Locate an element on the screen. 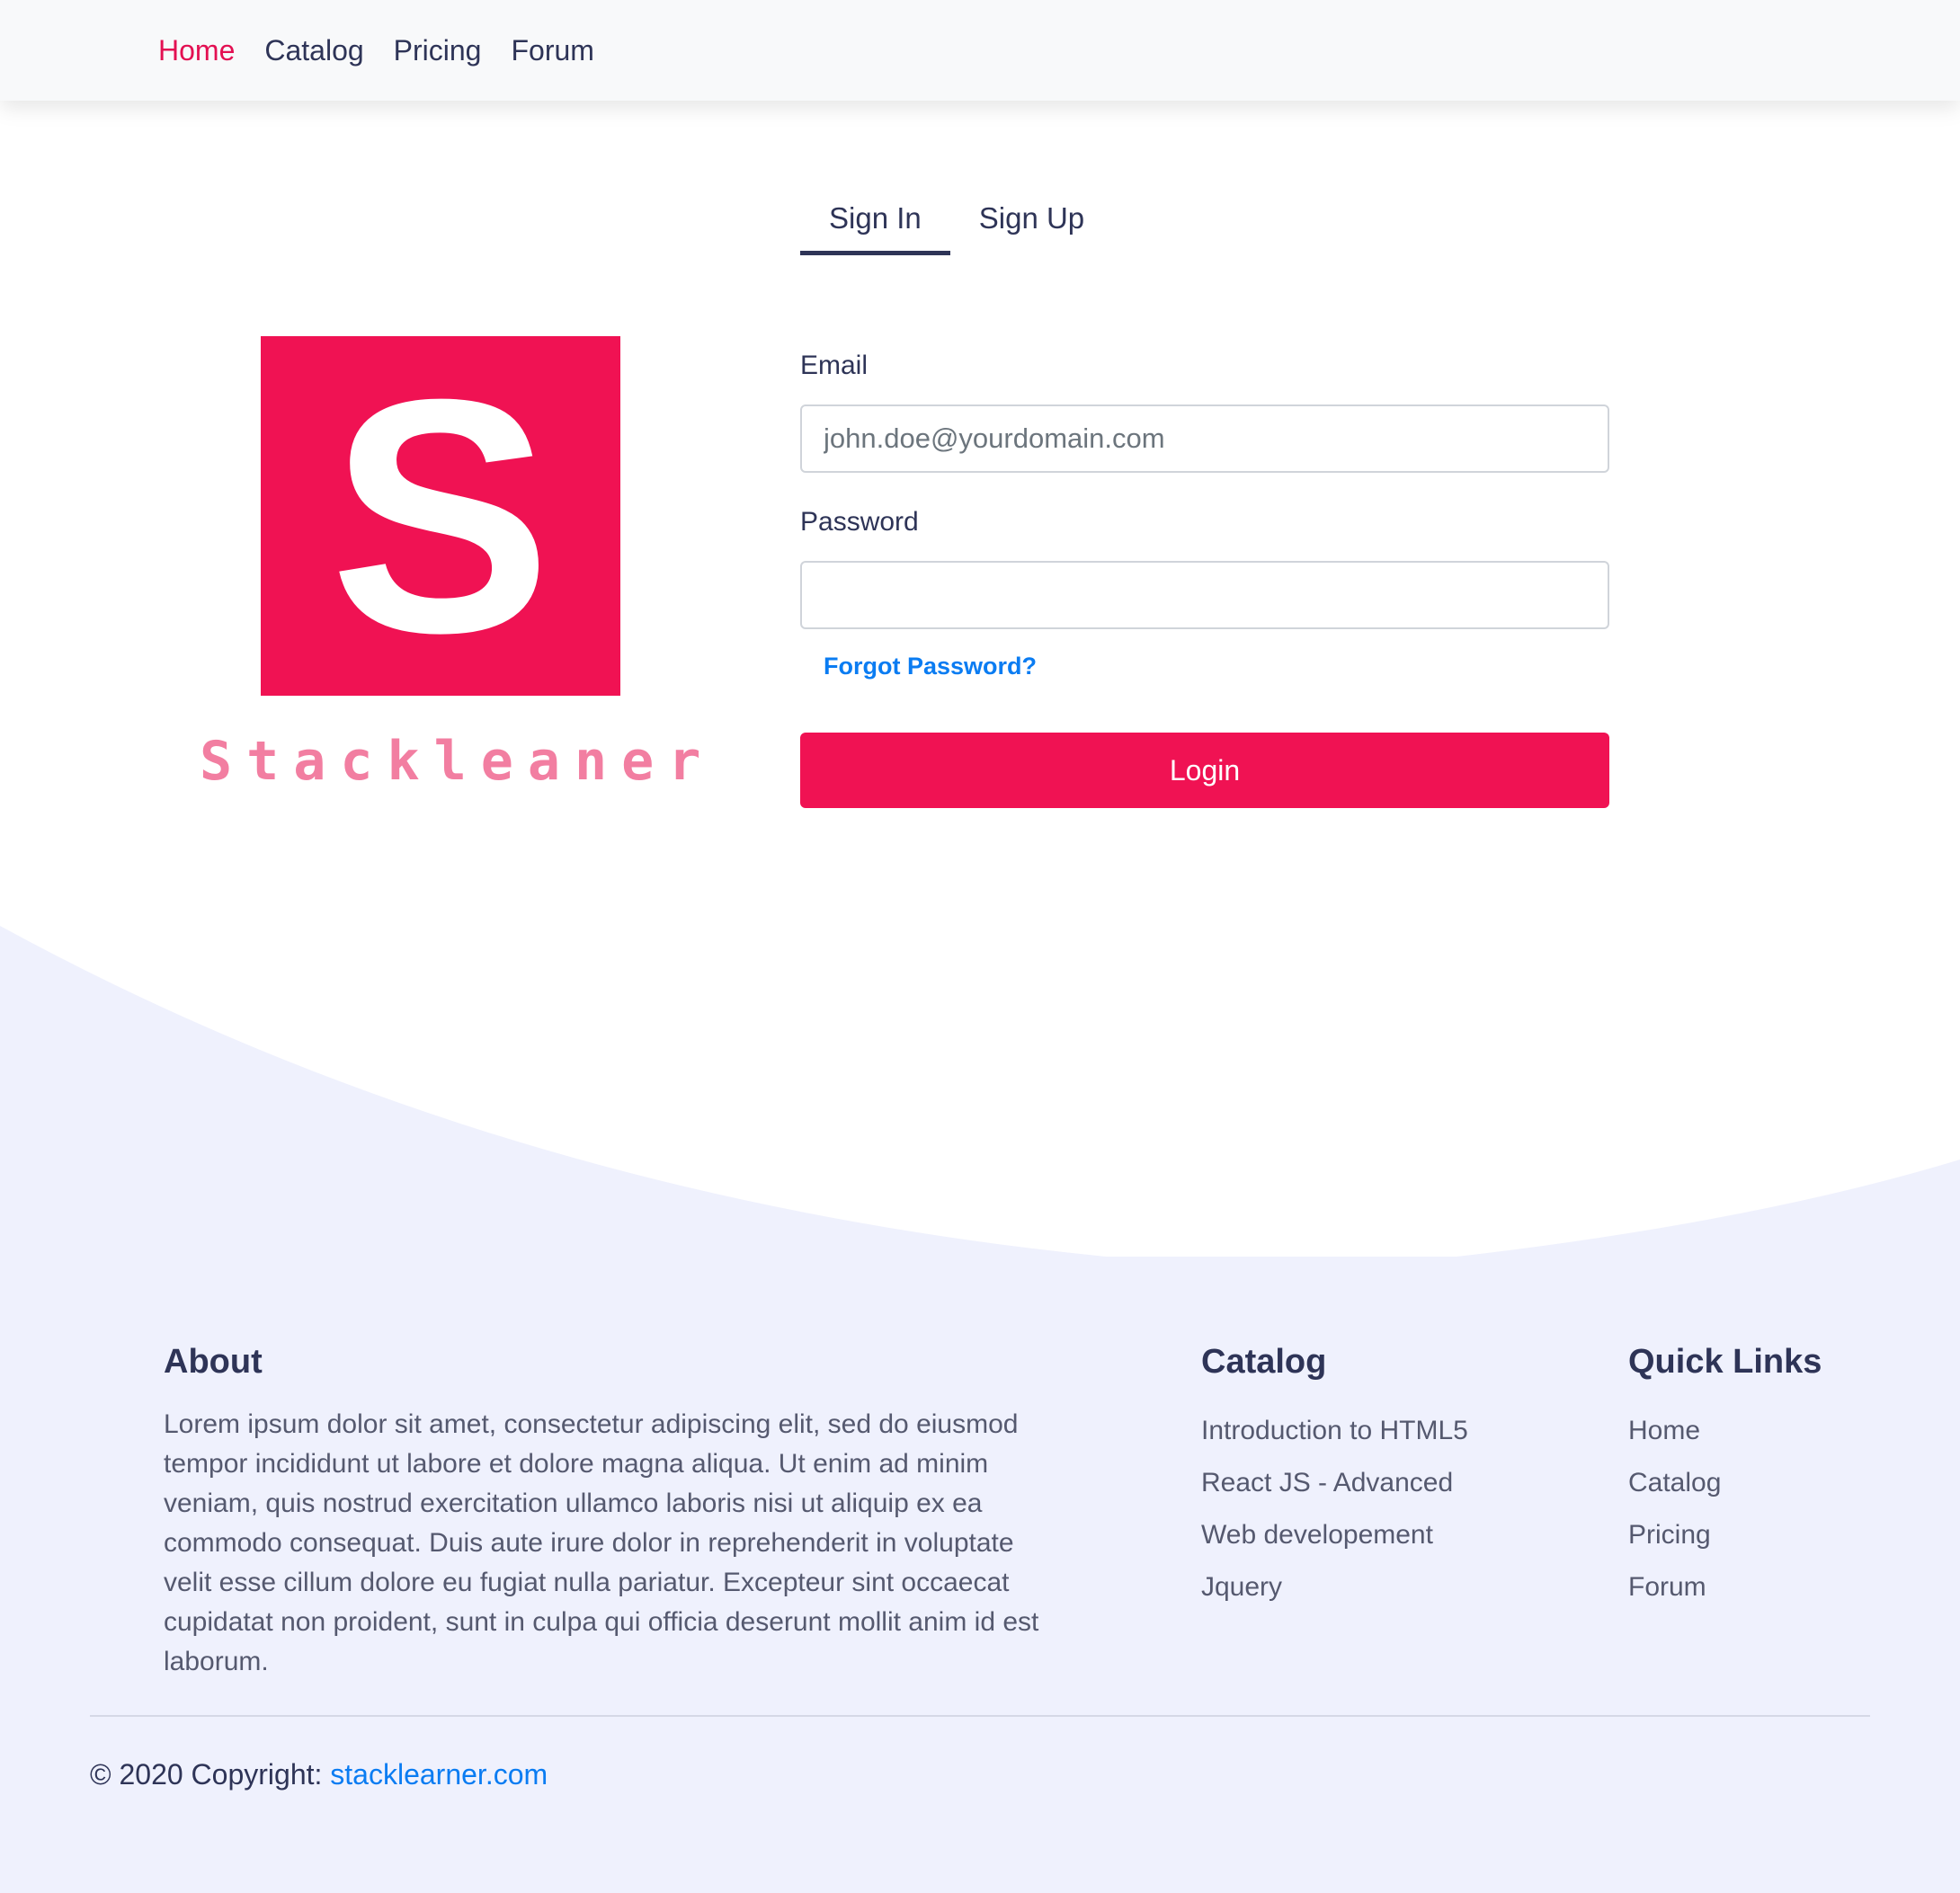 This screenshot has width=1960, height=1893. footer-quick-links-list: Home Catalog Pricing Forum is located at coordinates (1725, 1509).